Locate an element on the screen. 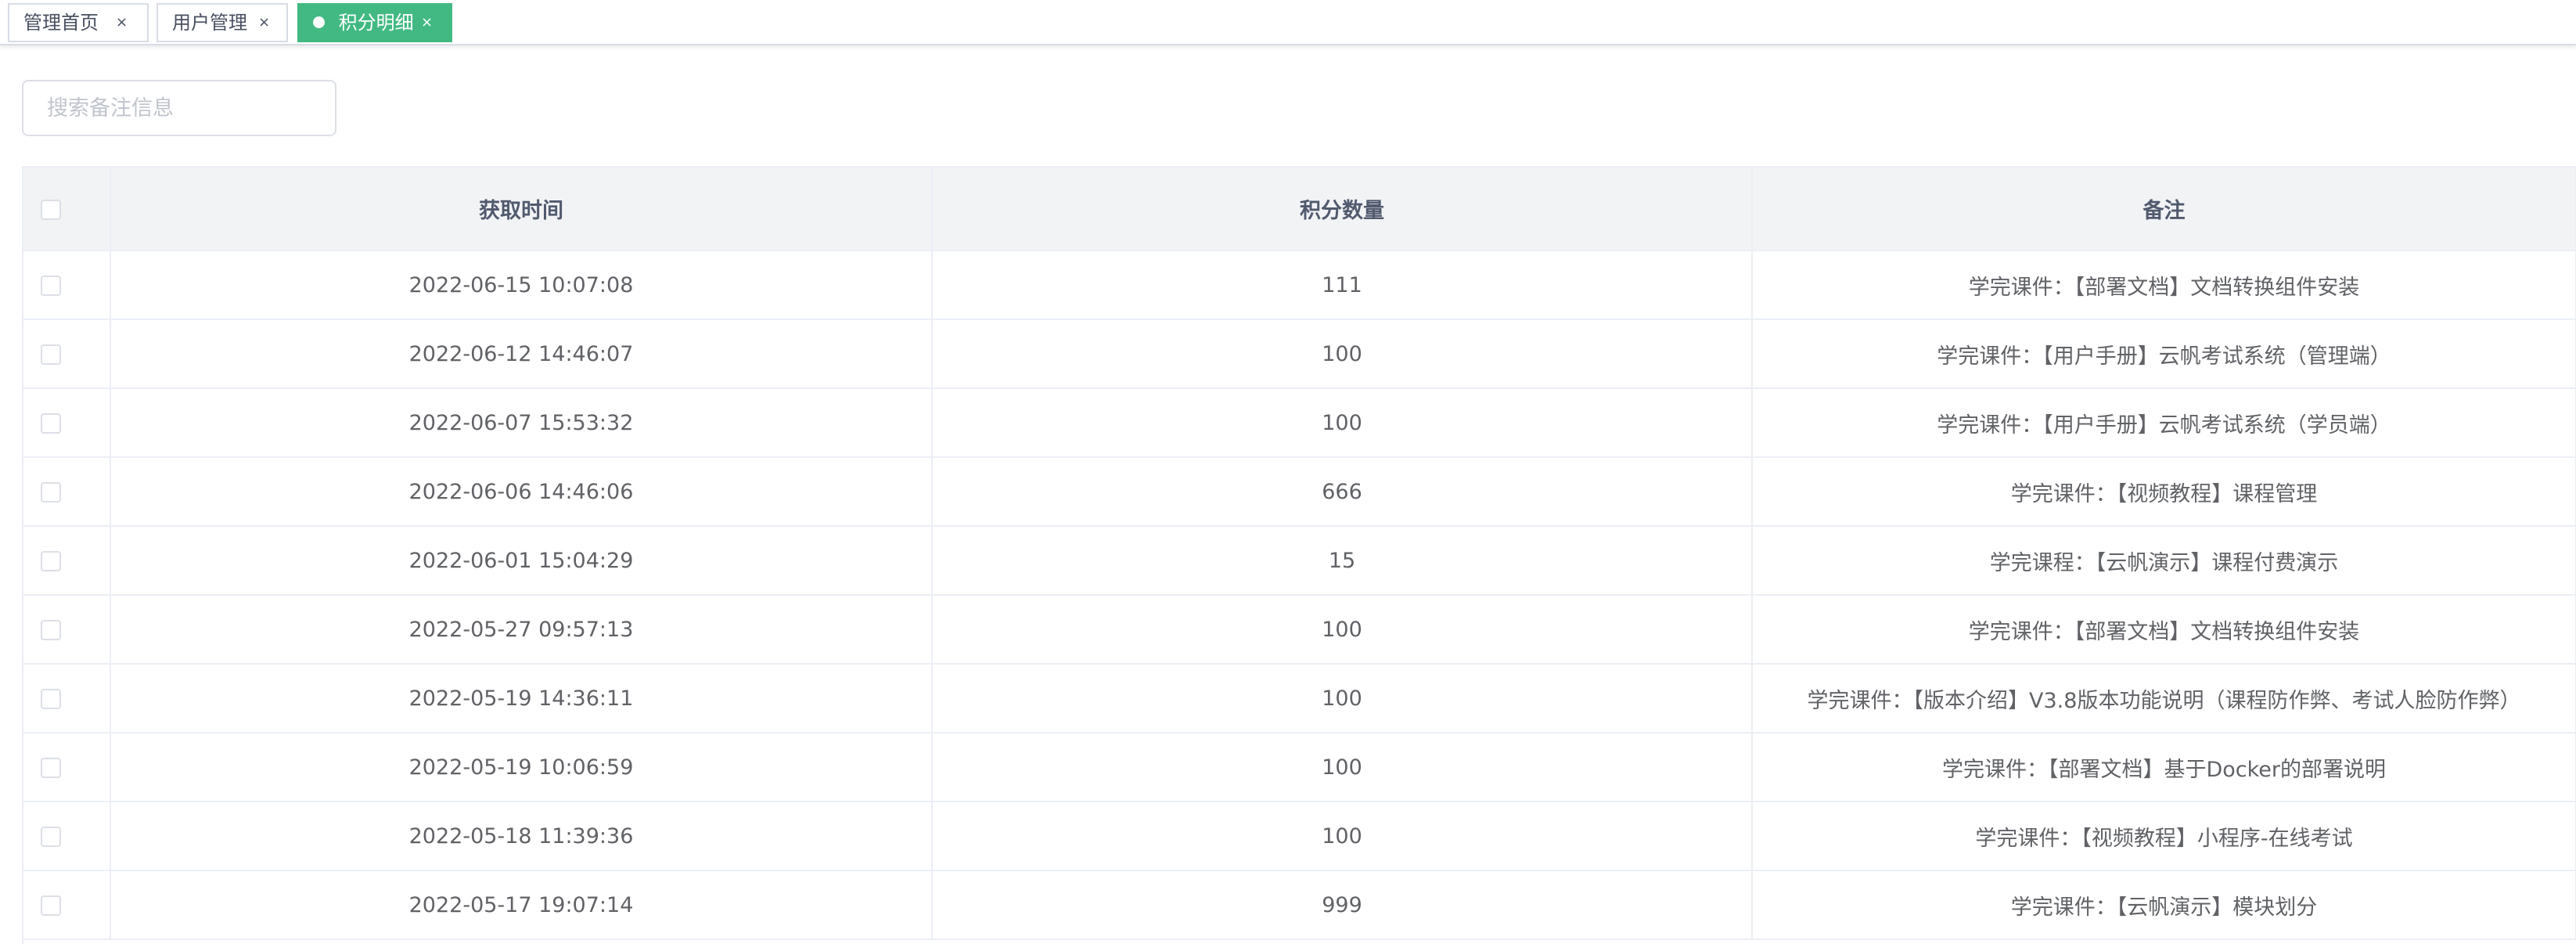 Image resolution: width=2576 pixels, height=944 pixels. search-input is located at coordinates (179, 108).